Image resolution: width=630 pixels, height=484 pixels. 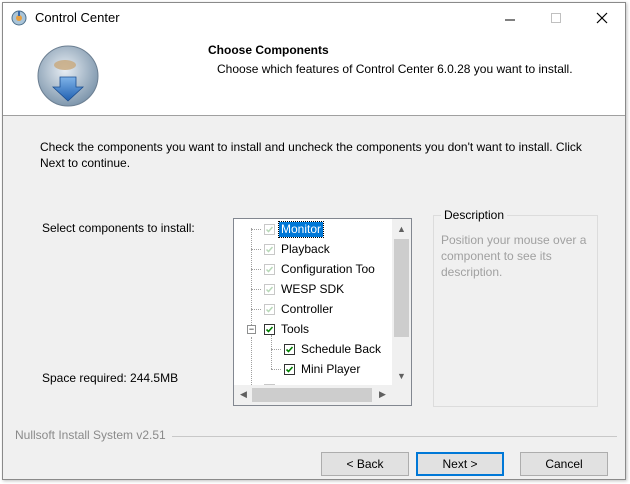 I want to click on vertical-scrollbar: ▲ ▼, so click(x=401, y=302).